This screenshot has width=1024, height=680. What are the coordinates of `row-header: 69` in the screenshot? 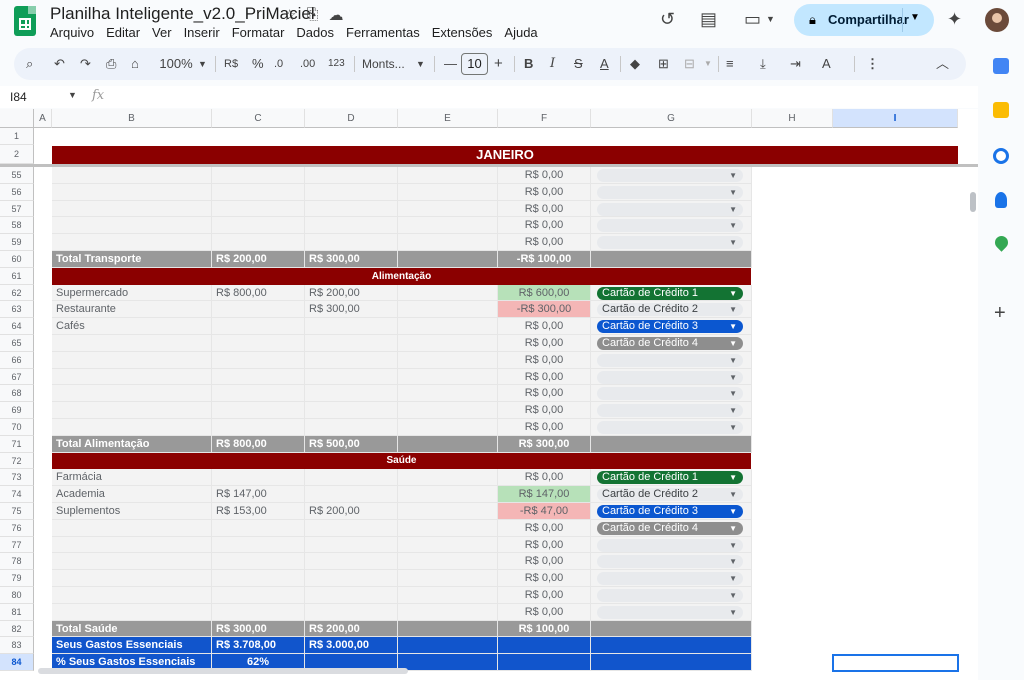 It's located at (17, 410).